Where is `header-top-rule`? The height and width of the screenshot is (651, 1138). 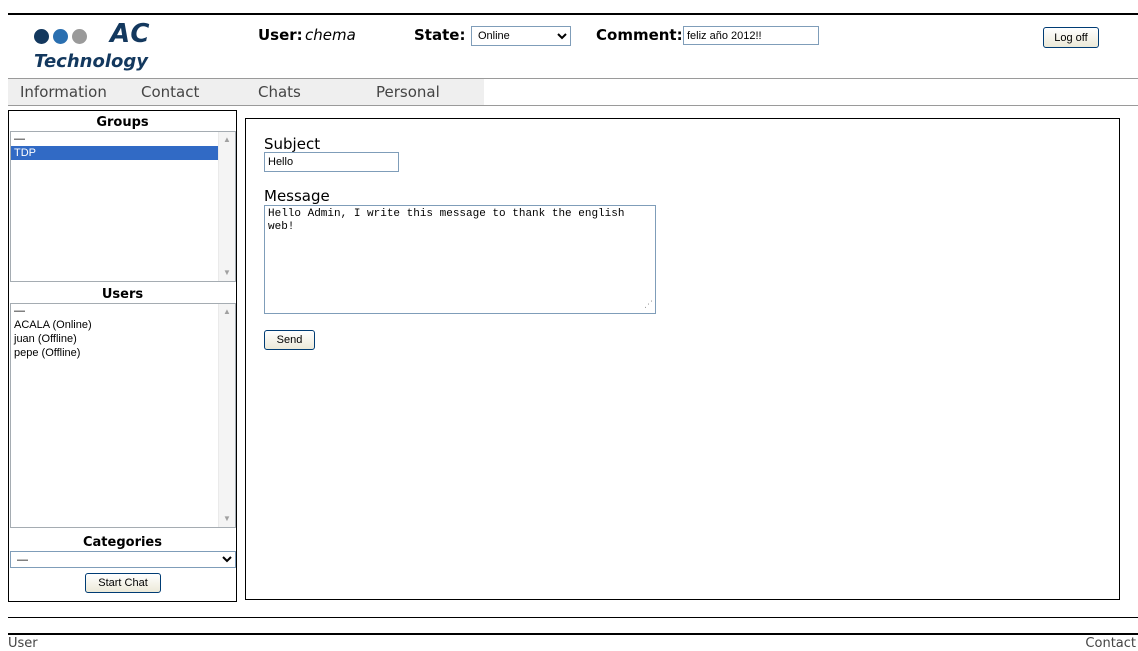 header-top-rule is located at coordinates (573, 14).